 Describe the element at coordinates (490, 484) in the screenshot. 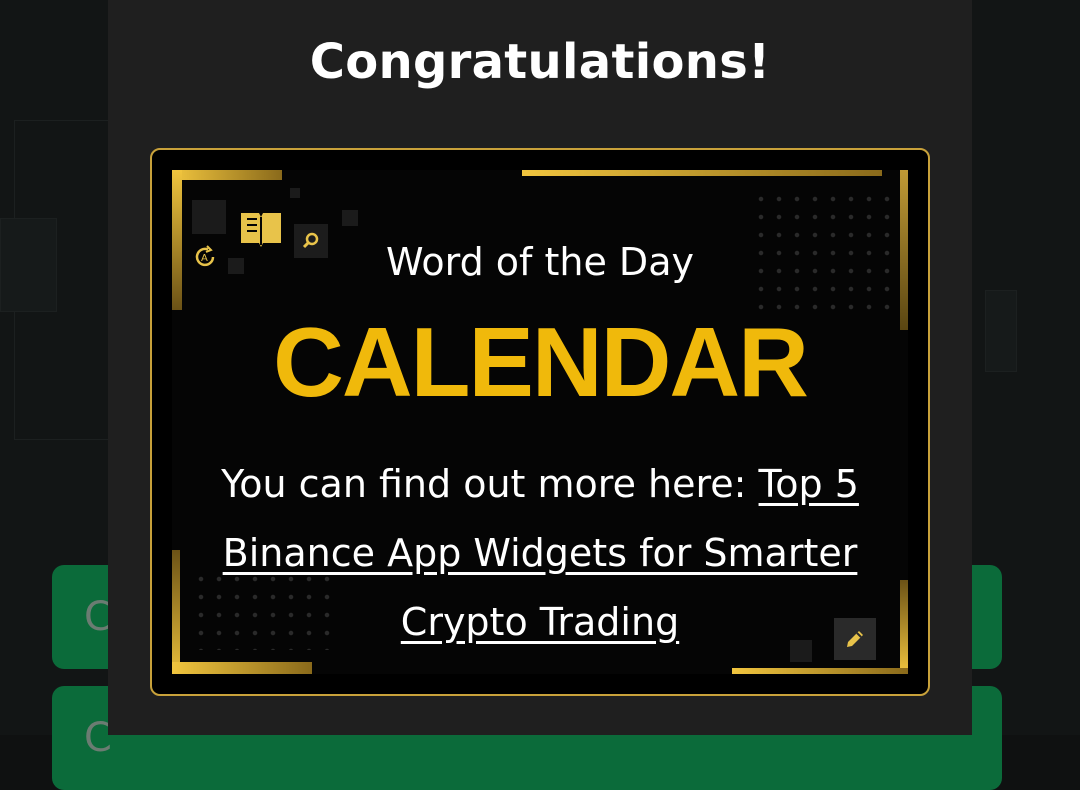

I see `description-prefix: You can find out more here:` at that location.